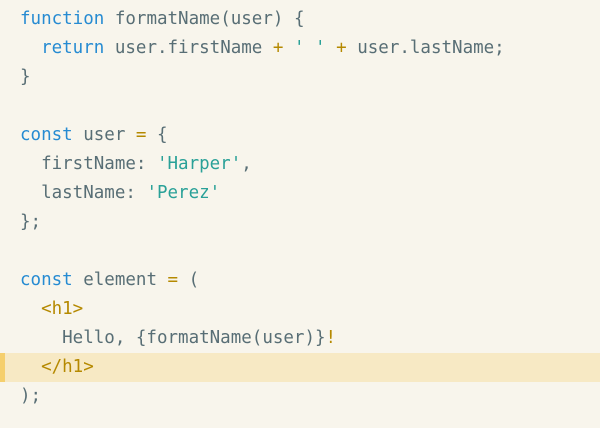 This screenshot has height=428, width=600. Describe the element at coordinates (62, 19) in the screenshot. I see `code-token: function` at that location.